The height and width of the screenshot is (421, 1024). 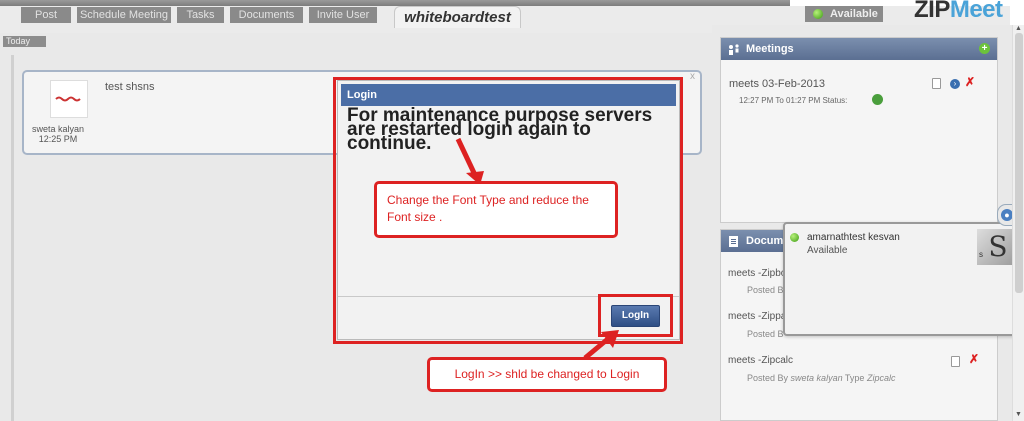 I want to click on document-author: sweta kalyan, so click(x=816, y=378).